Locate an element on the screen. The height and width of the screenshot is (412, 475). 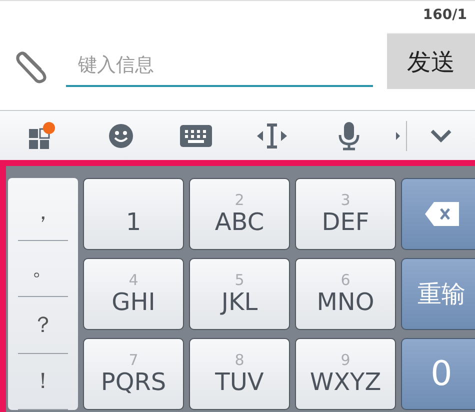
send-button: 发送 is located at coordinates (431, 61).